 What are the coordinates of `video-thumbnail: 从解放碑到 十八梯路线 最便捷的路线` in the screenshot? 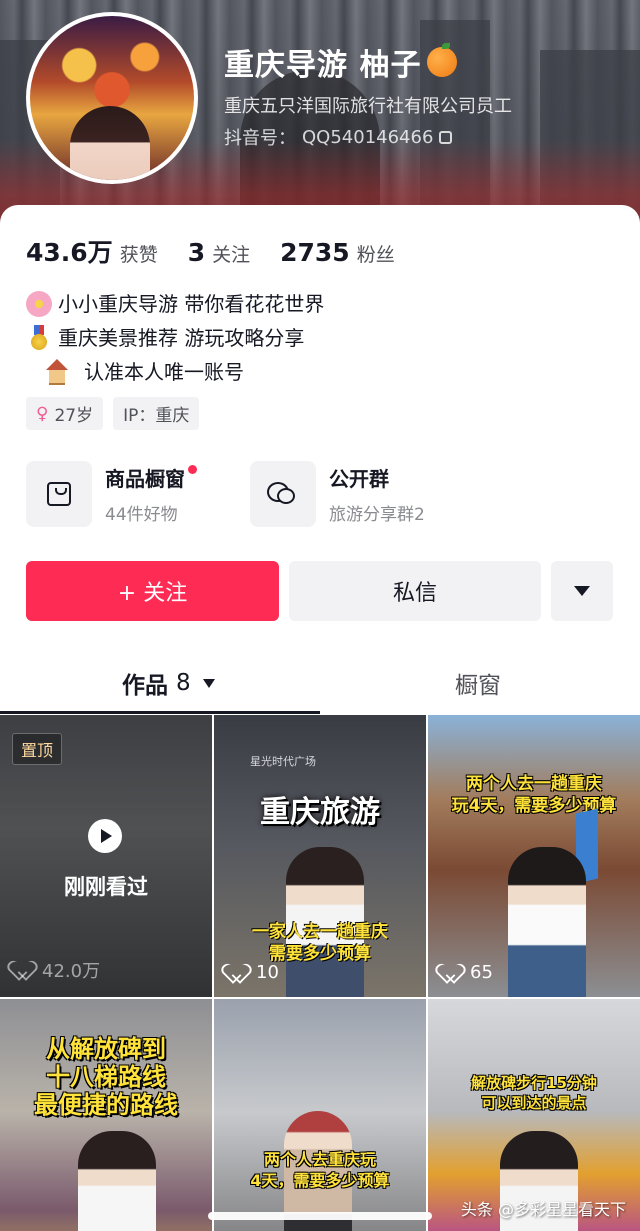 It's located at (106, 1115).